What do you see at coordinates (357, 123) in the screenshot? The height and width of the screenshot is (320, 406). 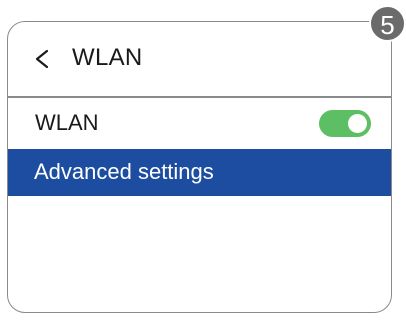 I see `toggle-knob` at bounding box center [357, 123].